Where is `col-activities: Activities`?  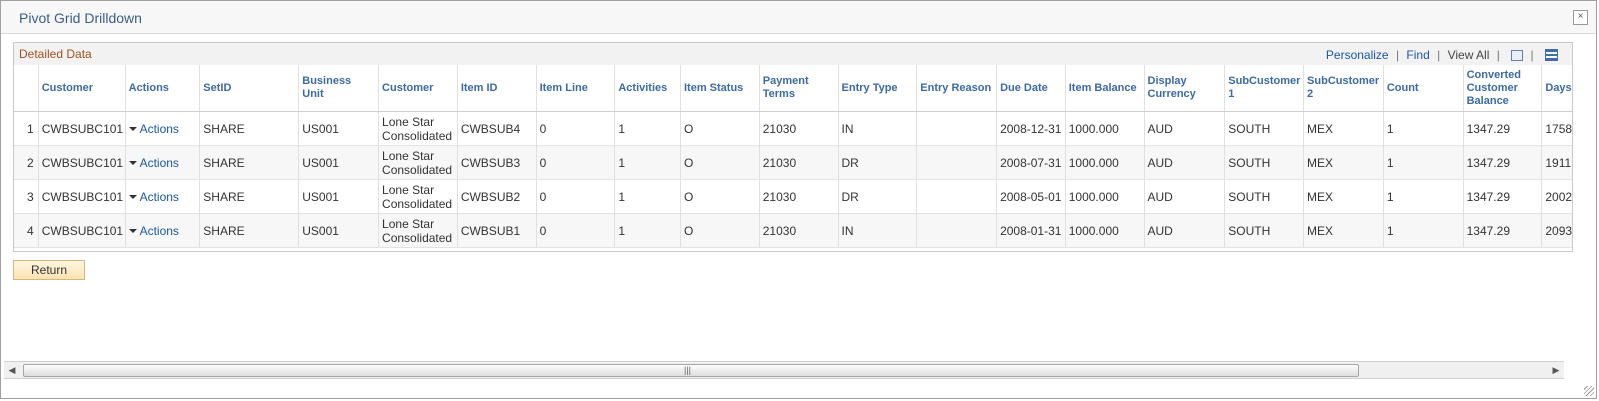
col-activities: Activities is located at coordinates (647, 88).